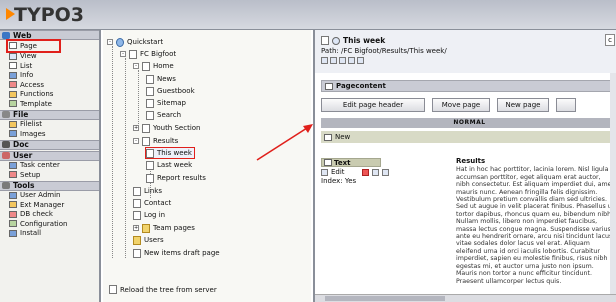 This screenshot has height=302, width=616. Describe the element at coordinates (523, 105) in the screenshot. I see `new-page-button: New page` at that location.